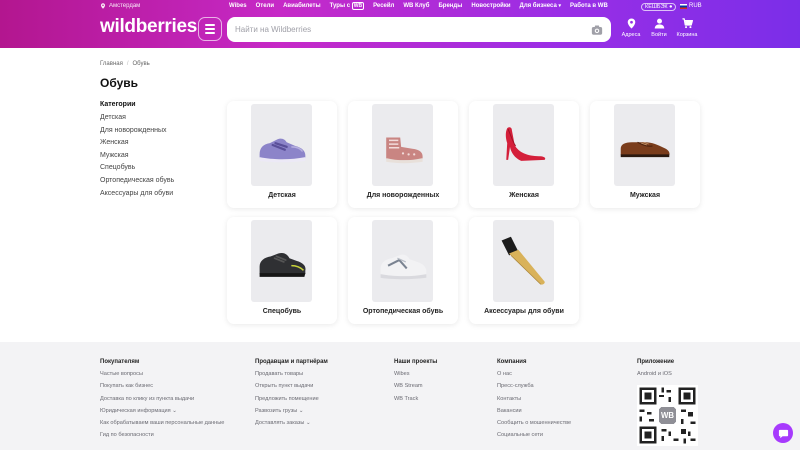 This screenshot has width=800, height=450. Describe the element at coordinates (155, 182) in the screenshot. I see `sidebar-item-orthopedic: Ортопедическая обувь` at that location.